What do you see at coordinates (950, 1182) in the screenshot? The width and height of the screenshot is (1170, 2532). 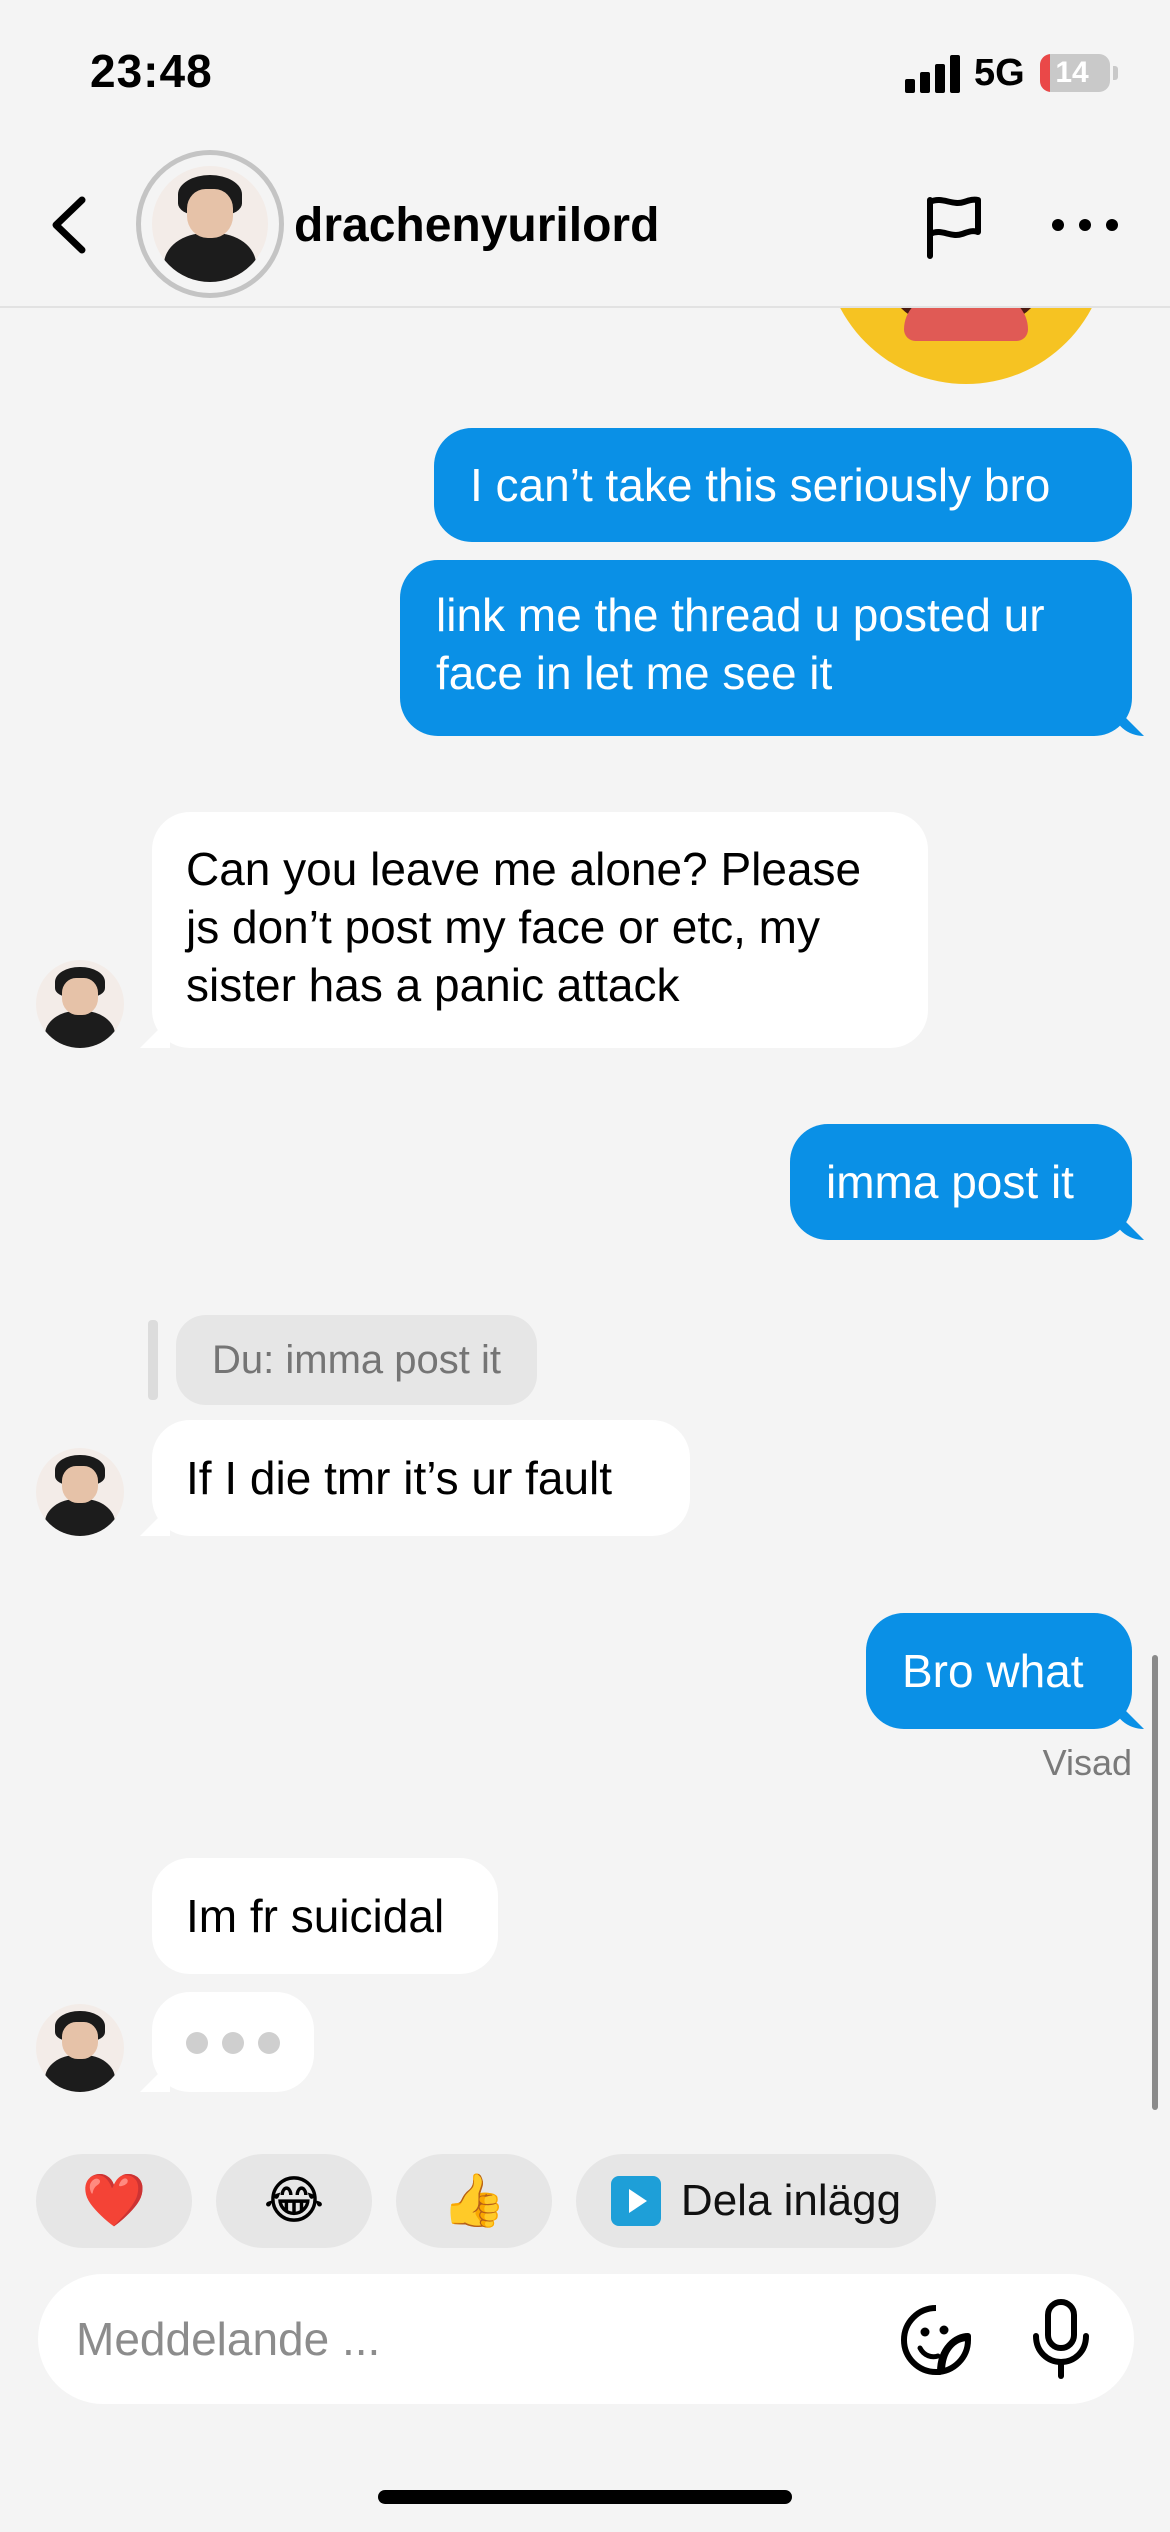 I see `message-text: imma post it` at bounding box center [950, 1182].